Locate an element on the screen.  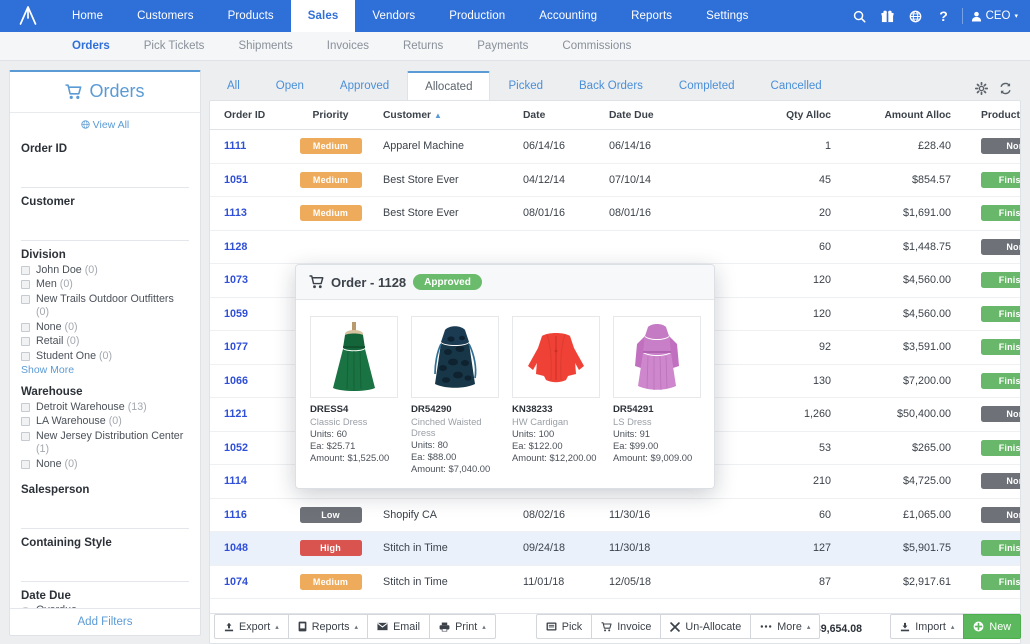
col-header-priority: Priority is located at coordinates (330, 115).